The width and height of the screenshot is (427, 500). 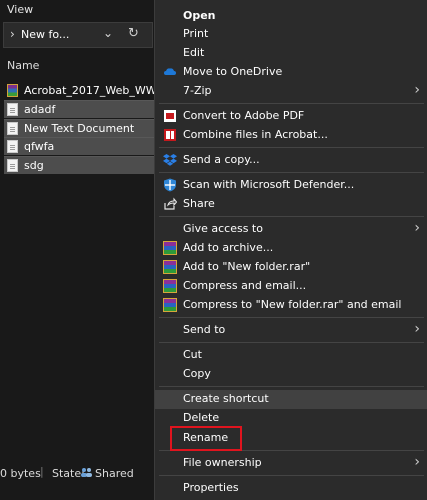 What do you see at coordinates (23, 65) in the screenshot?
I see `column-header-name: Name` at bounding box center [23, 65].